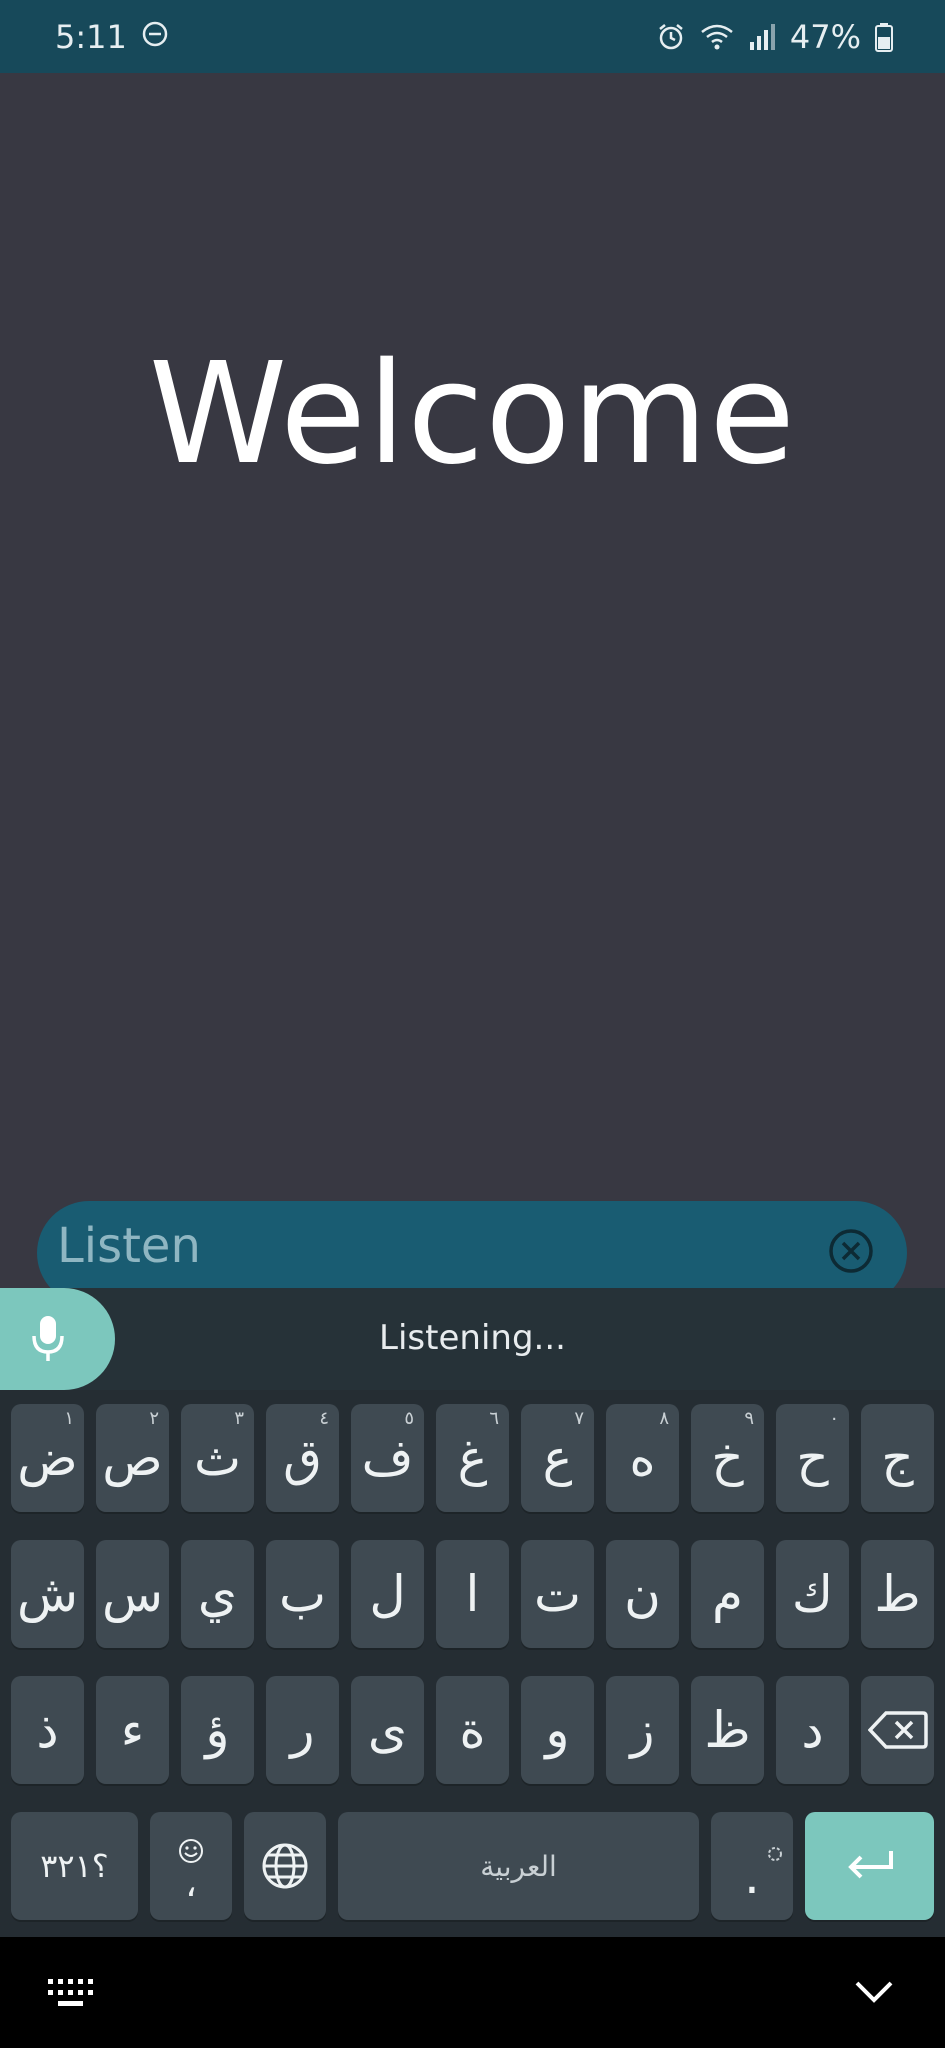 The width and height of the screenshot is (945, 2048). Describe the element at coordinates (217, 1458) in the screenshot. I see `key: ث٣` at that location.